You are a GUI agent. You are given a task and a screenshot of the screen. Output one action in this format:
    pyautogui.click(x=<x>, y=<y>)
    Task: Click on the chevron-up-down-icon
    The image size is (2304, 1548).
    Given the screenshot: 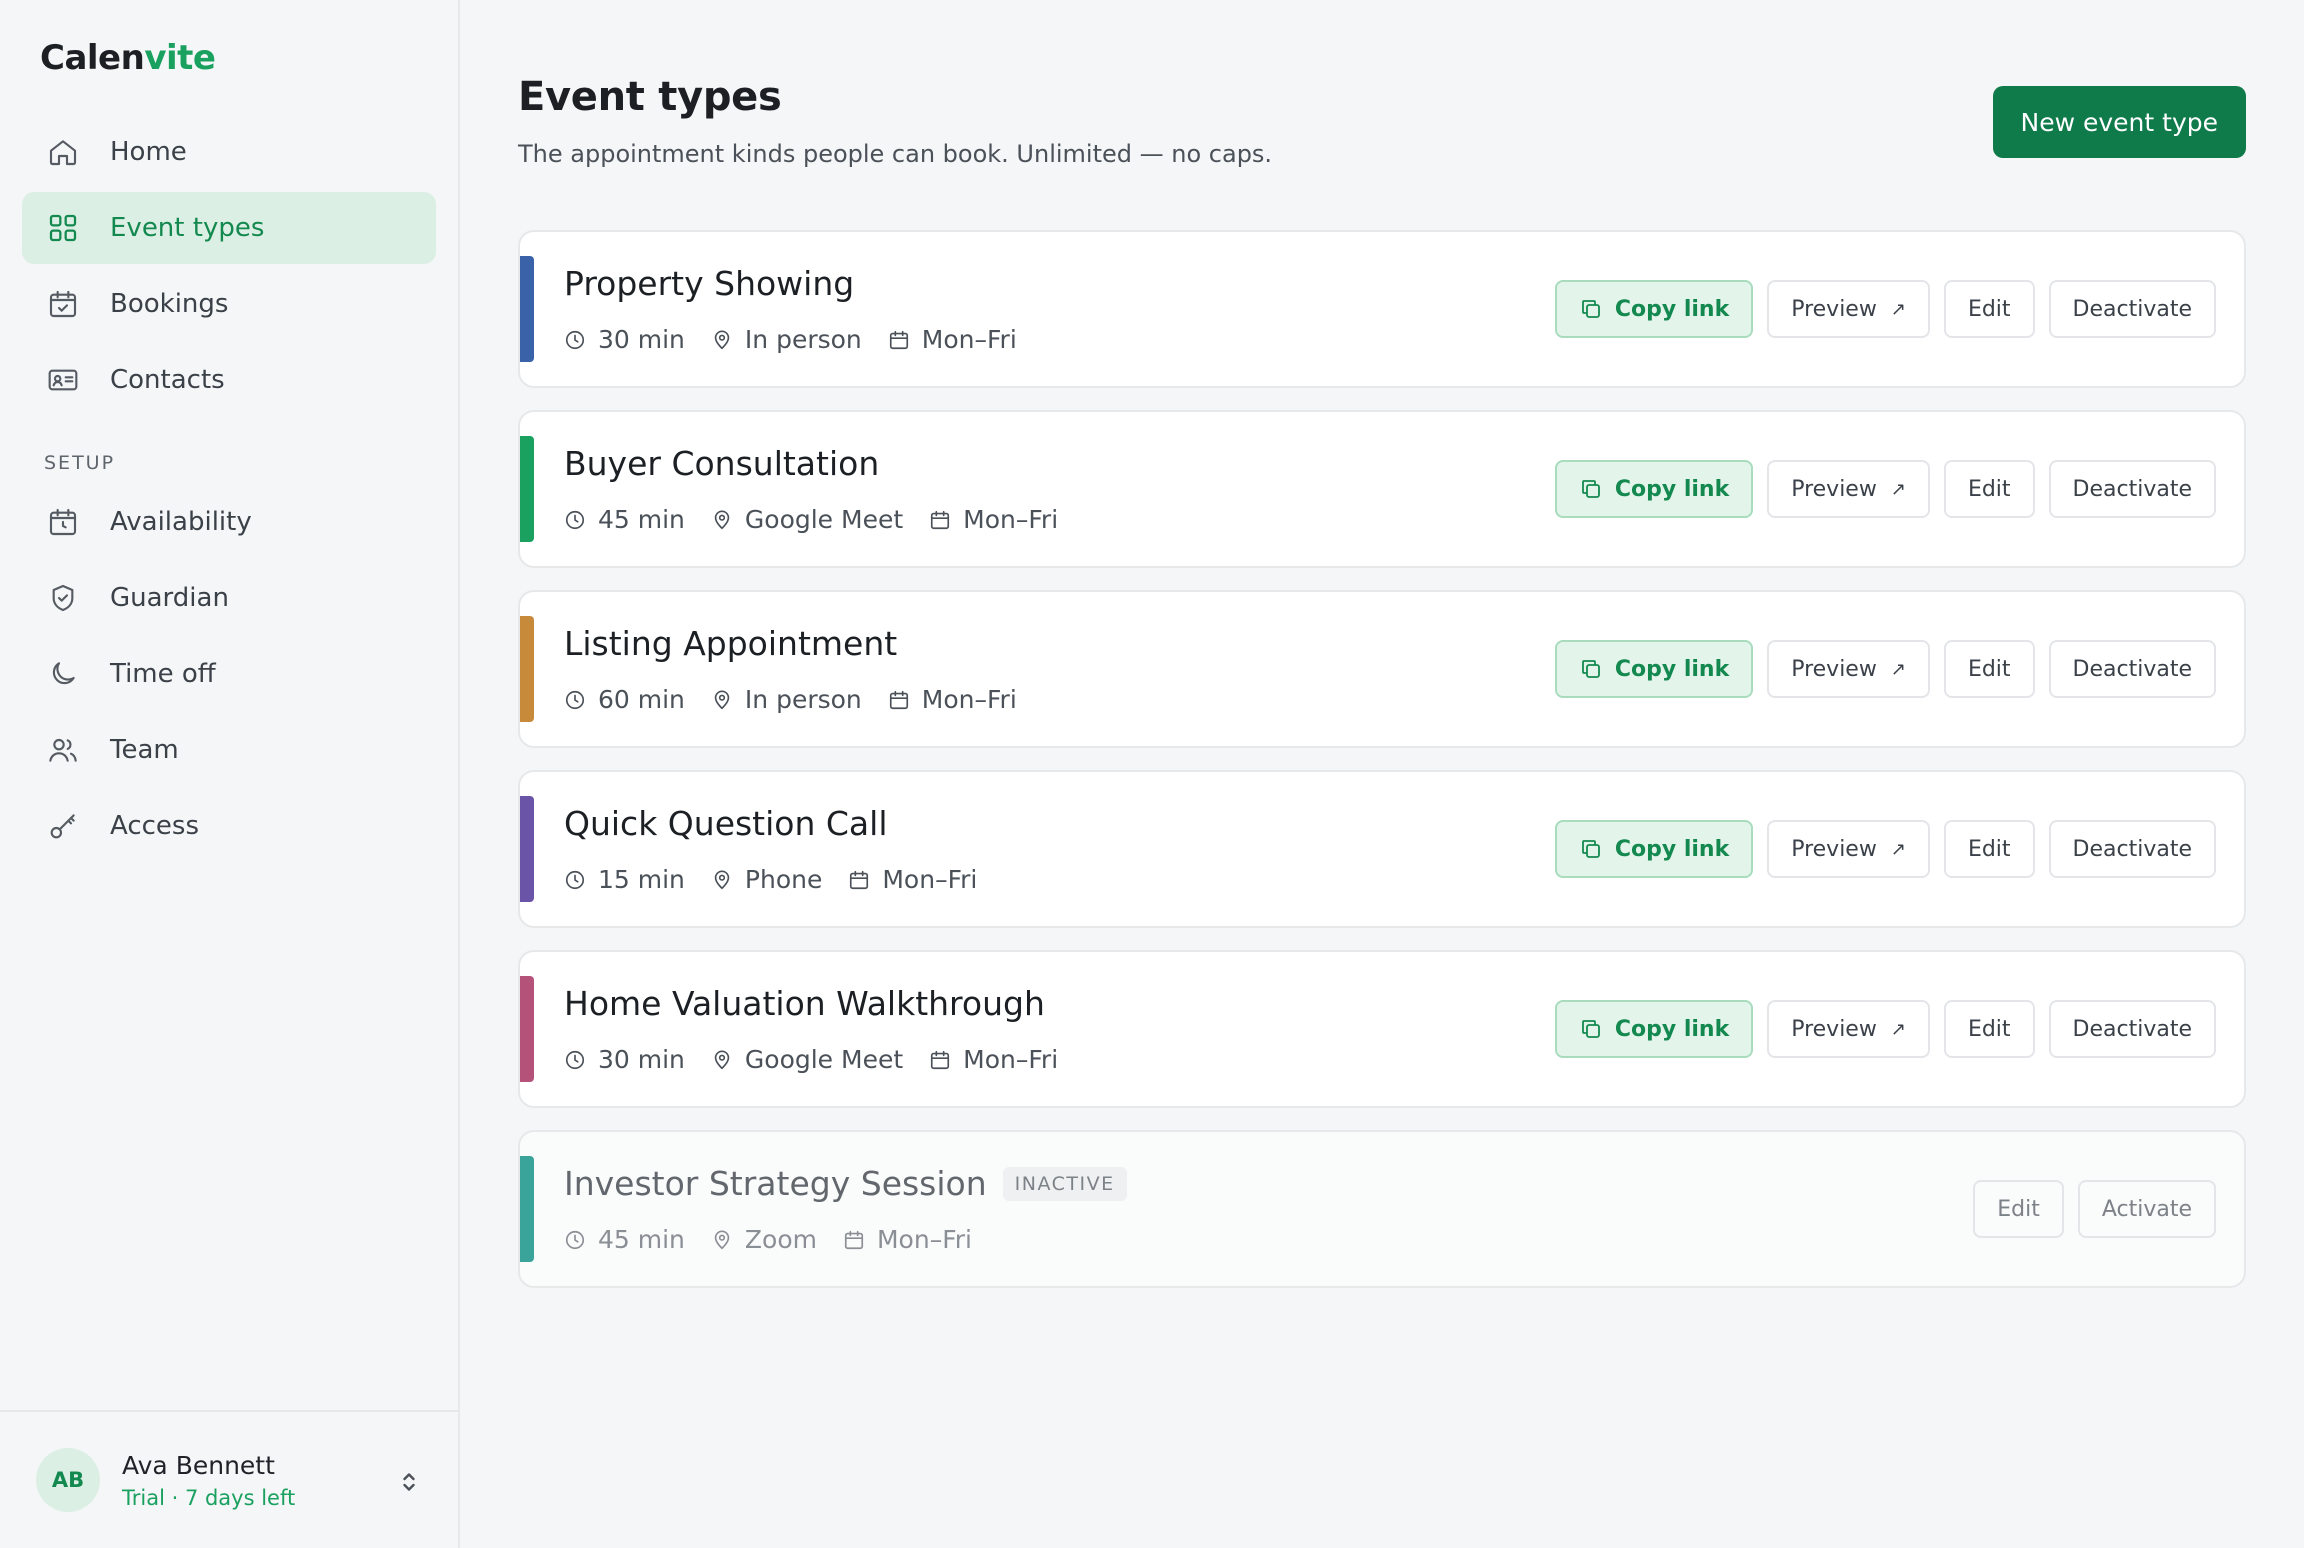 What is the action you would take?
    pyautogui.click(x=409, y=1484)
    